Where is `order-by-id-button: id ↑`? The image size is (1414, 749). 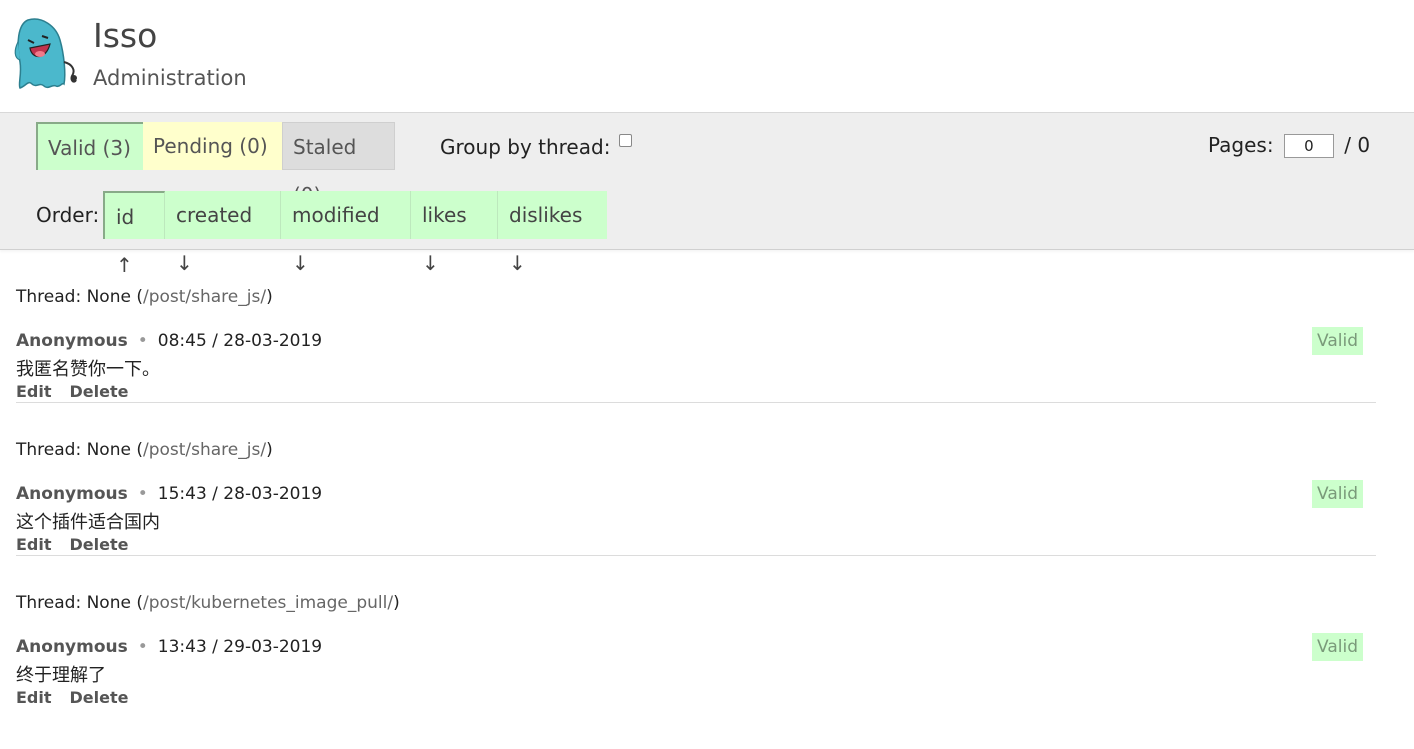 order-by-id-button: id ↑ is located at coordinates (134, 234).